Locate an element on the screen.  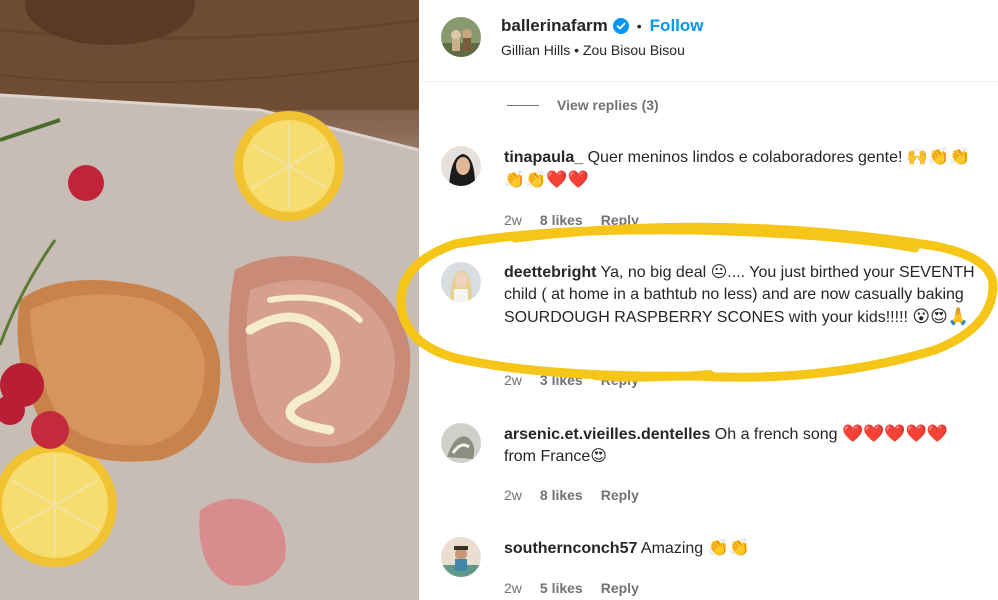
verified-badge-icon is located at coordinates (620, 26).